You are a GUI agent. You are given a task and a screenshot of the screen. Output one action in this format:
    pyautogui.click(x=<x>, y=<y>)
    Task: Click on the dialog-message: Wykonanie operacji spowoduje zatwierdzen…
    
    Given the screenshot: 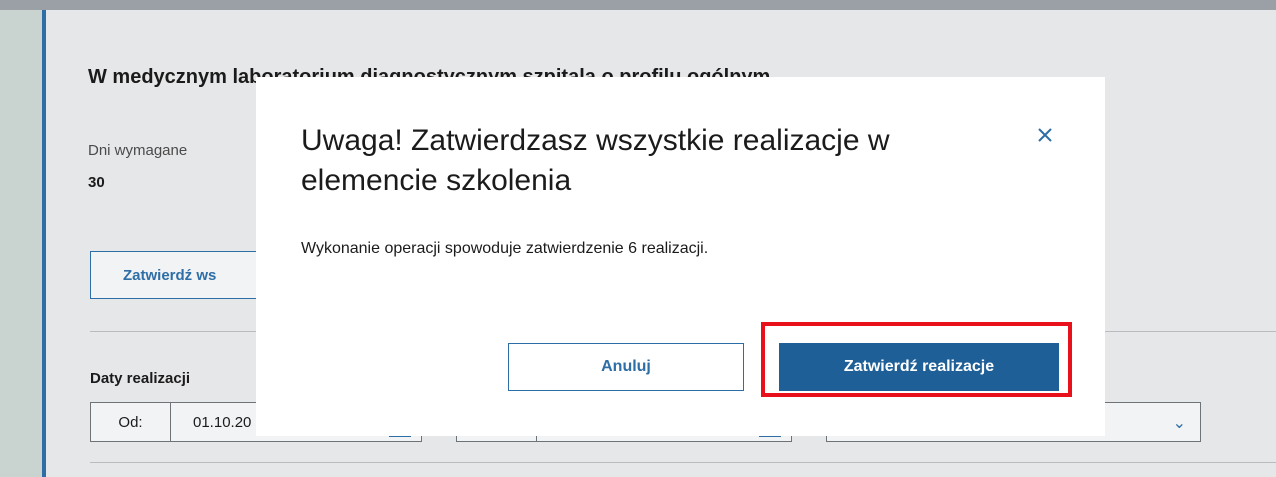 What is the action you would take?
    pyautogui.click(x=505, y=248)
    